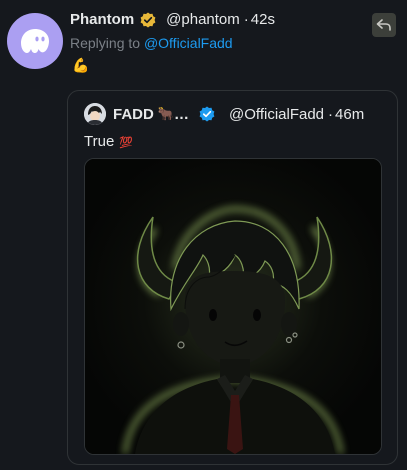 This screenshot has width=407, height=470. What do you see at coordinates (99, 141) in the screenshot?
I see `quoted-text: True` at bounding box center [99, 141].